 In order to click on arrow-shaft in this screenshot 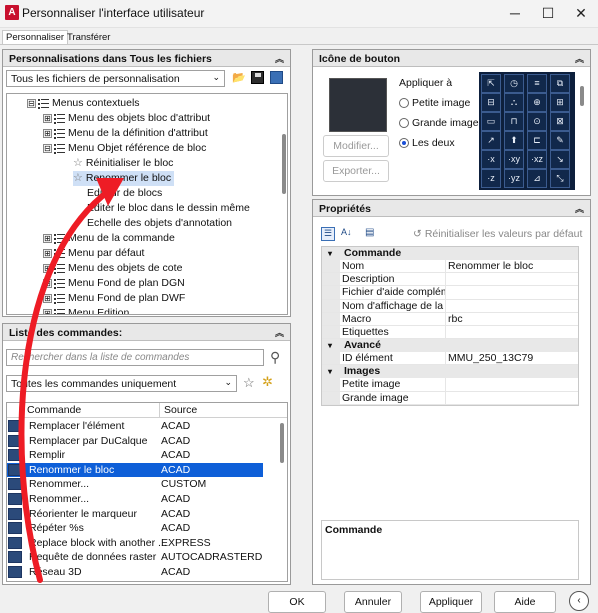, I will do `click(65, 385)`.